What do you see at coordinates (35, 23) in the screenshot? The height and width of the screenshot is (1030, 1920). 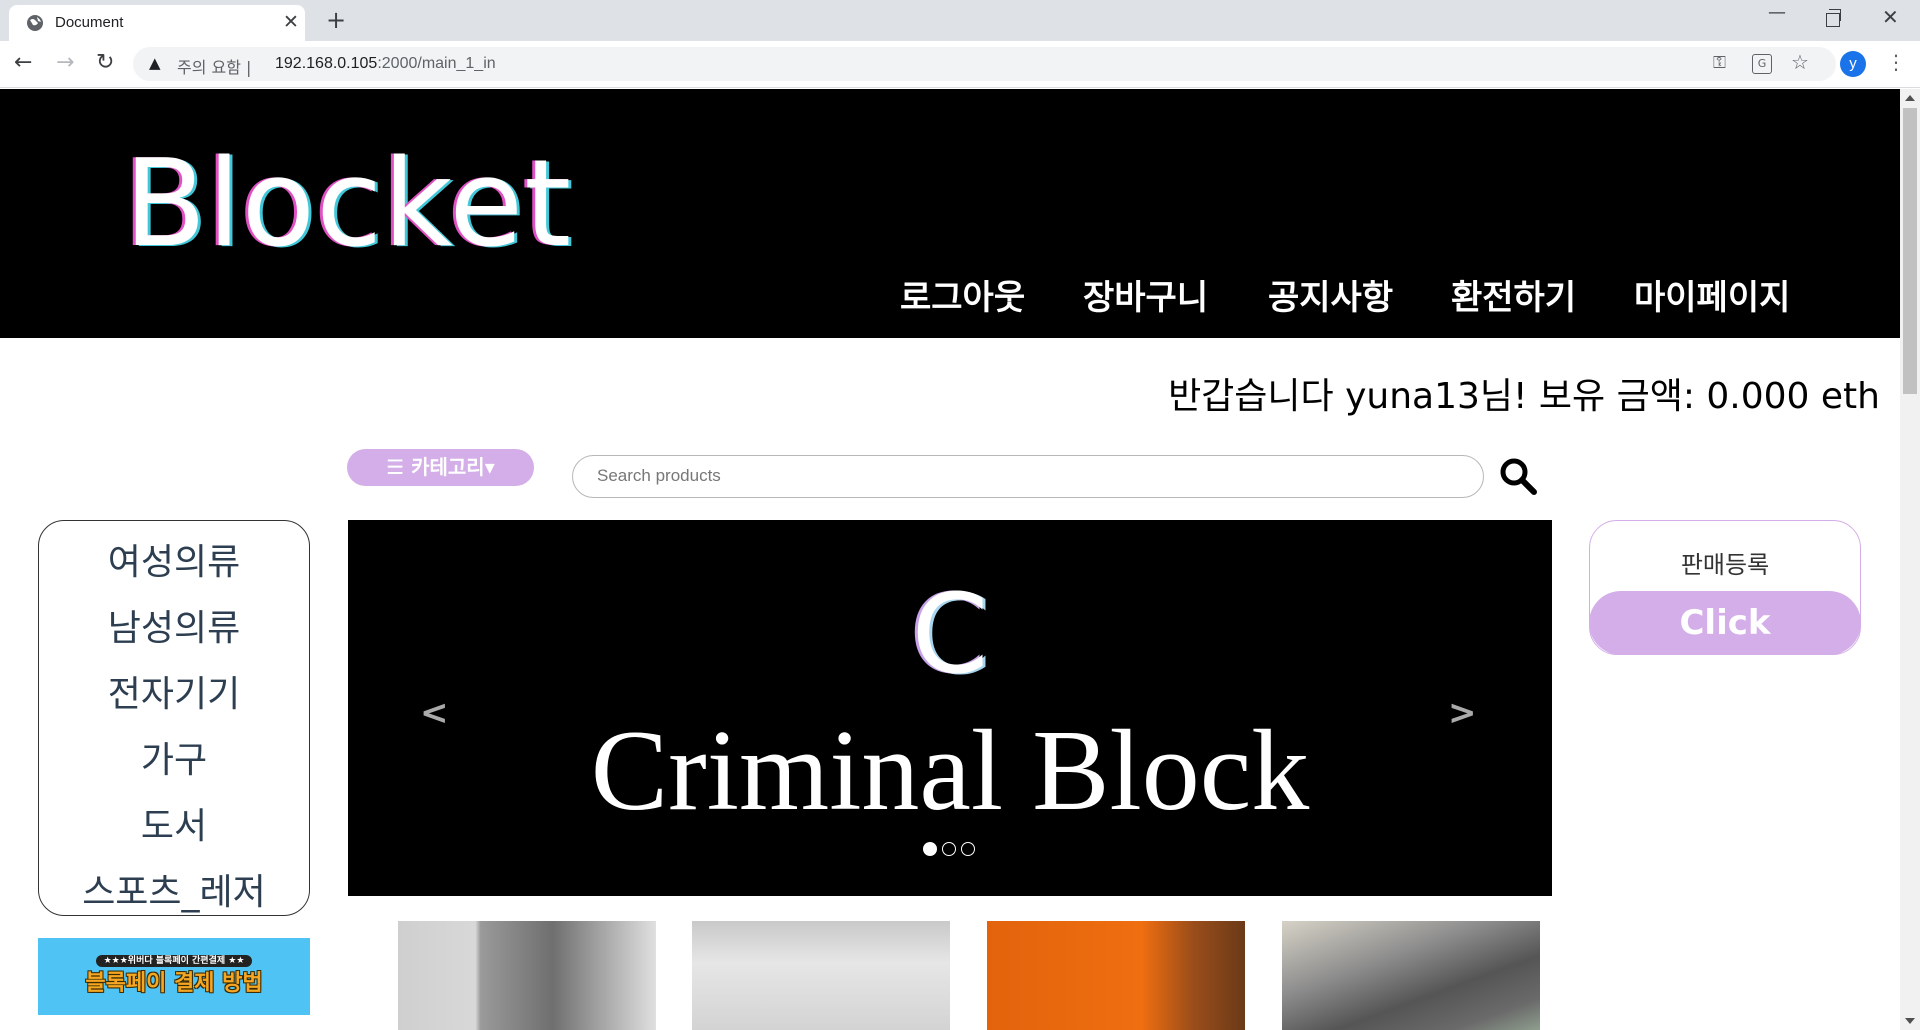 I see `globe-icon` at bounding box center [35, 23].